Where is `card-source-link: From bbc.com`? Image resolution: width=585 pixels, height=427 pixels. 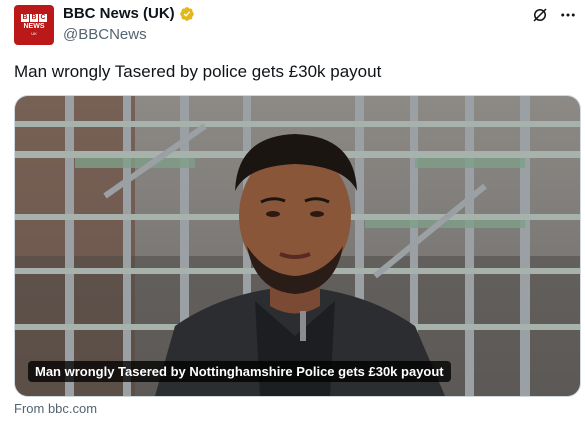
card-source-link: From bbc.com is located at coordinates (55, 408).